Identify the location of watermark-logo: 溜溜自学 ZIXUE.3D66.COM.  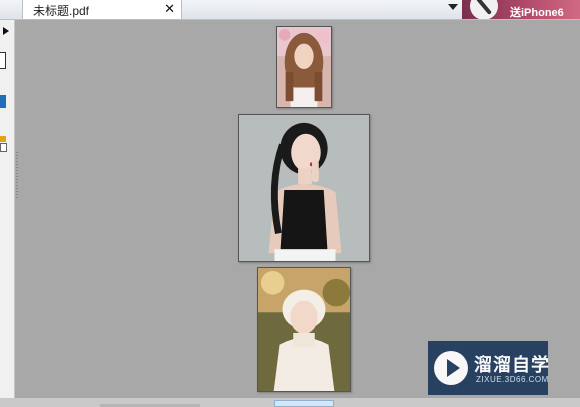
(489, 368).